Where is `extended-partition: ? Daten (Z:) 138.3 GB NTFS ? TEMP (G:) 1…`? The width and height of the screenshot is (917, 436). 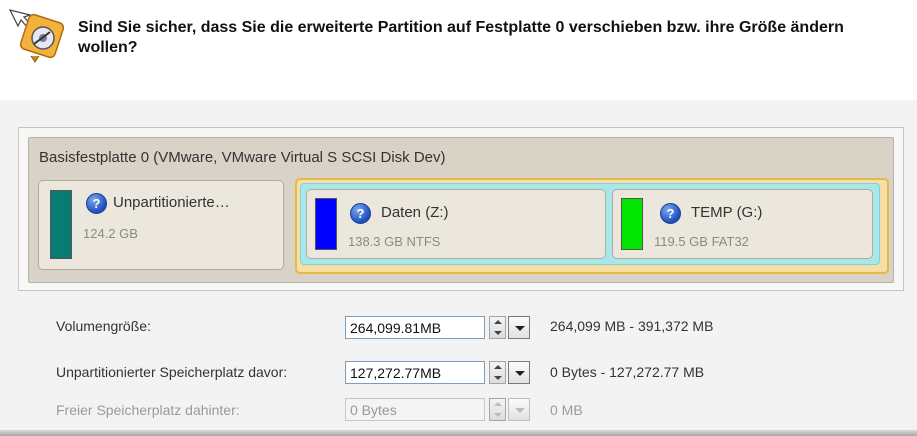
extended-partition: ? Daten (Z:) 138.3 GB NTFS ? TEMP (G:) 1… is located at coordinates (592, 226).